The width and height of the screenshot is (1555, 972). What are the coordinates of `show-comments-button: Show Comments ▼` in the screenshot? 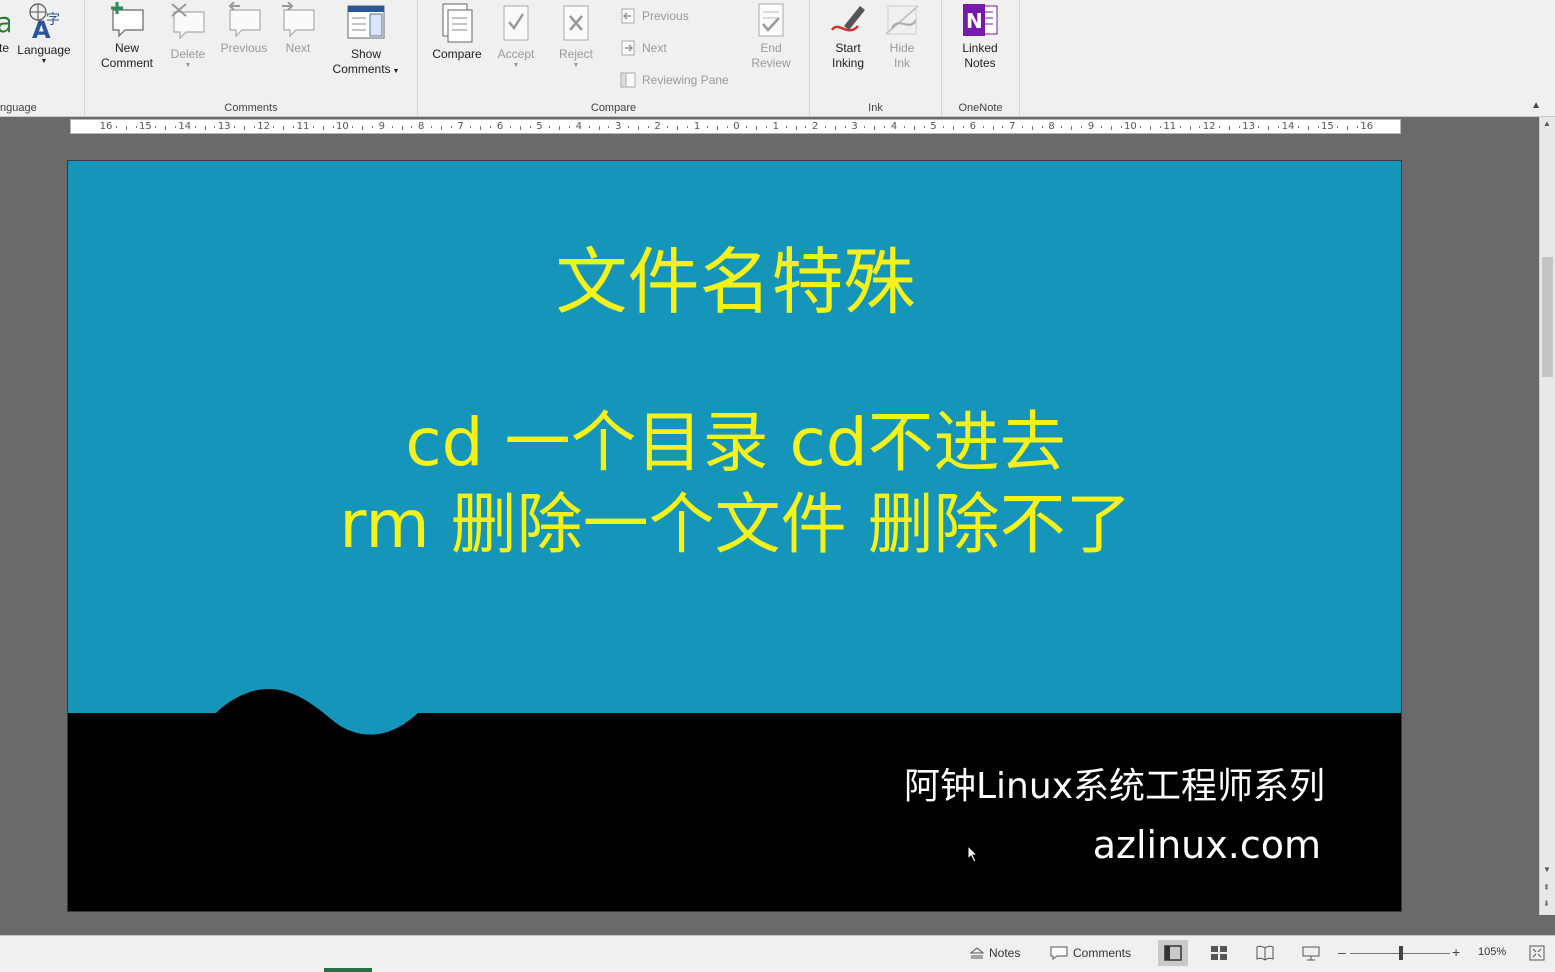 It's located at (366, 40).